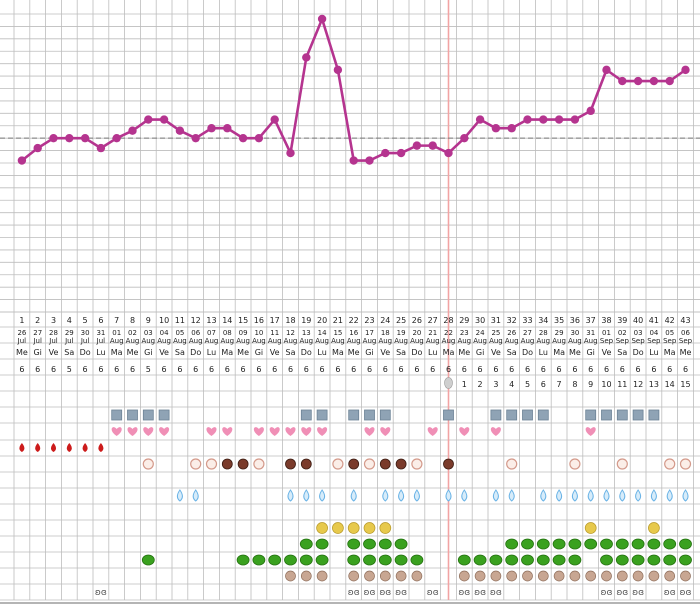  Describe the element at coordinates (495, 333) in the screenshot. I see `date-day-label: 25` at that location.